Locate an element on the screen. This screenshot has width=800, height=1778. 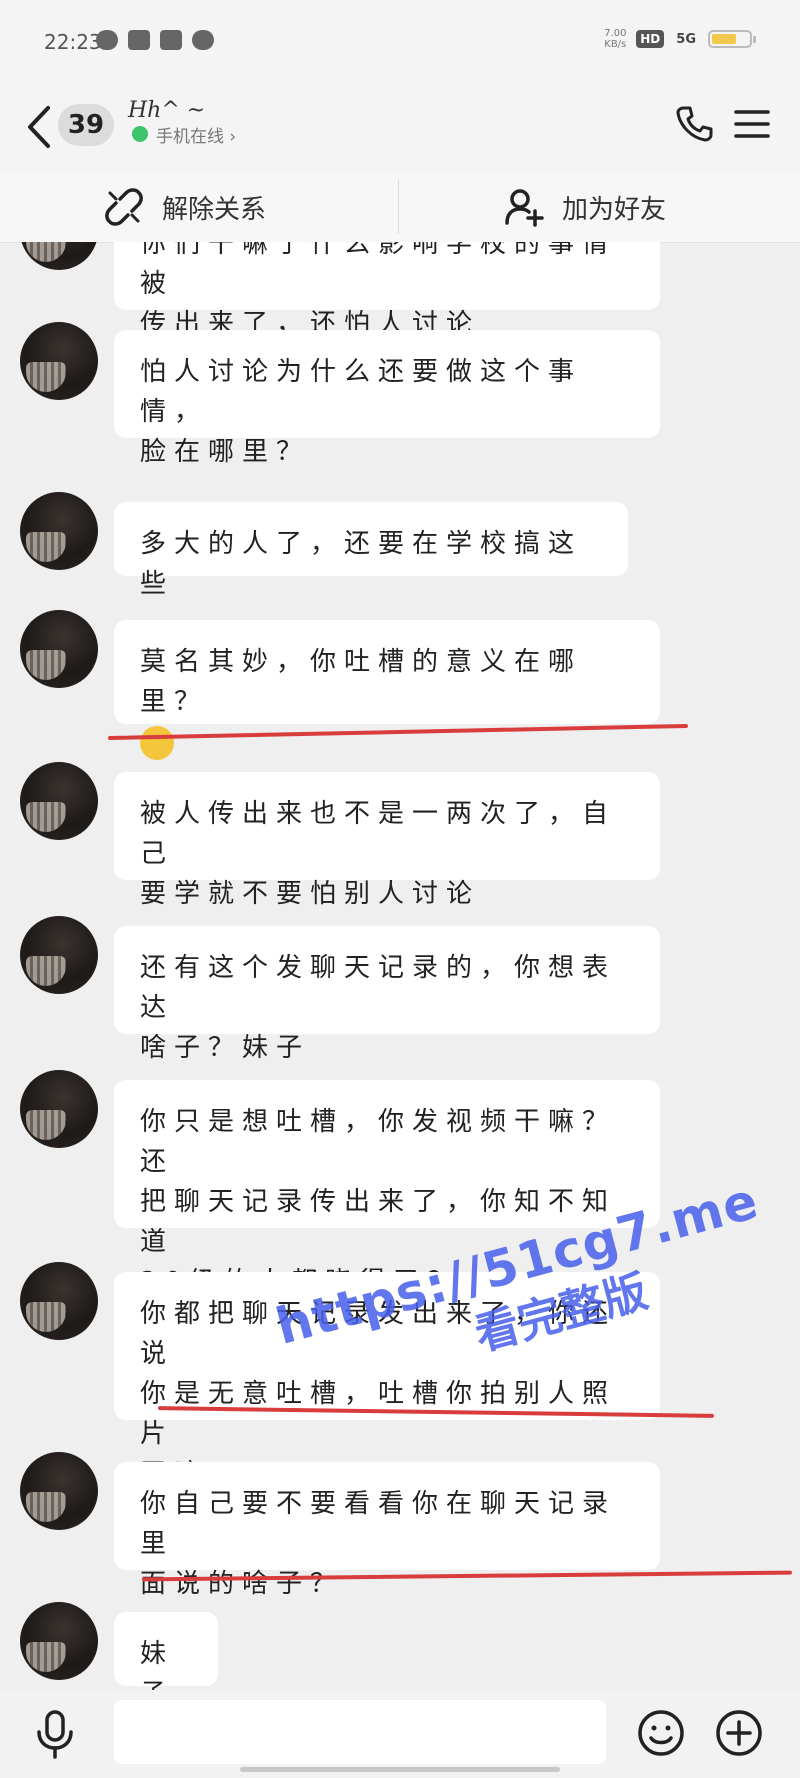
message-text: 还有这个发聊天记录的，你想表达 啥子？妹子 is located at coordinates (378, 1008).